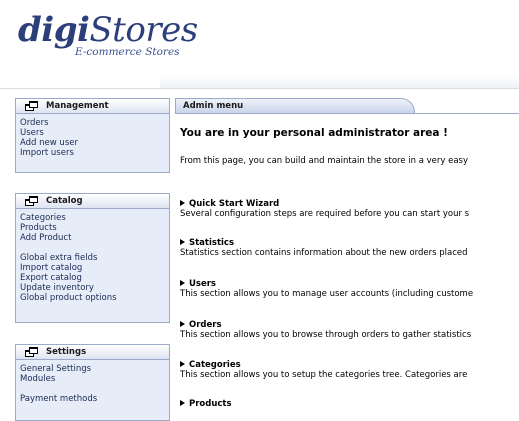 The width and height of the screenshot is (519, 421). I want to click on header-divider, so click(259, 88).